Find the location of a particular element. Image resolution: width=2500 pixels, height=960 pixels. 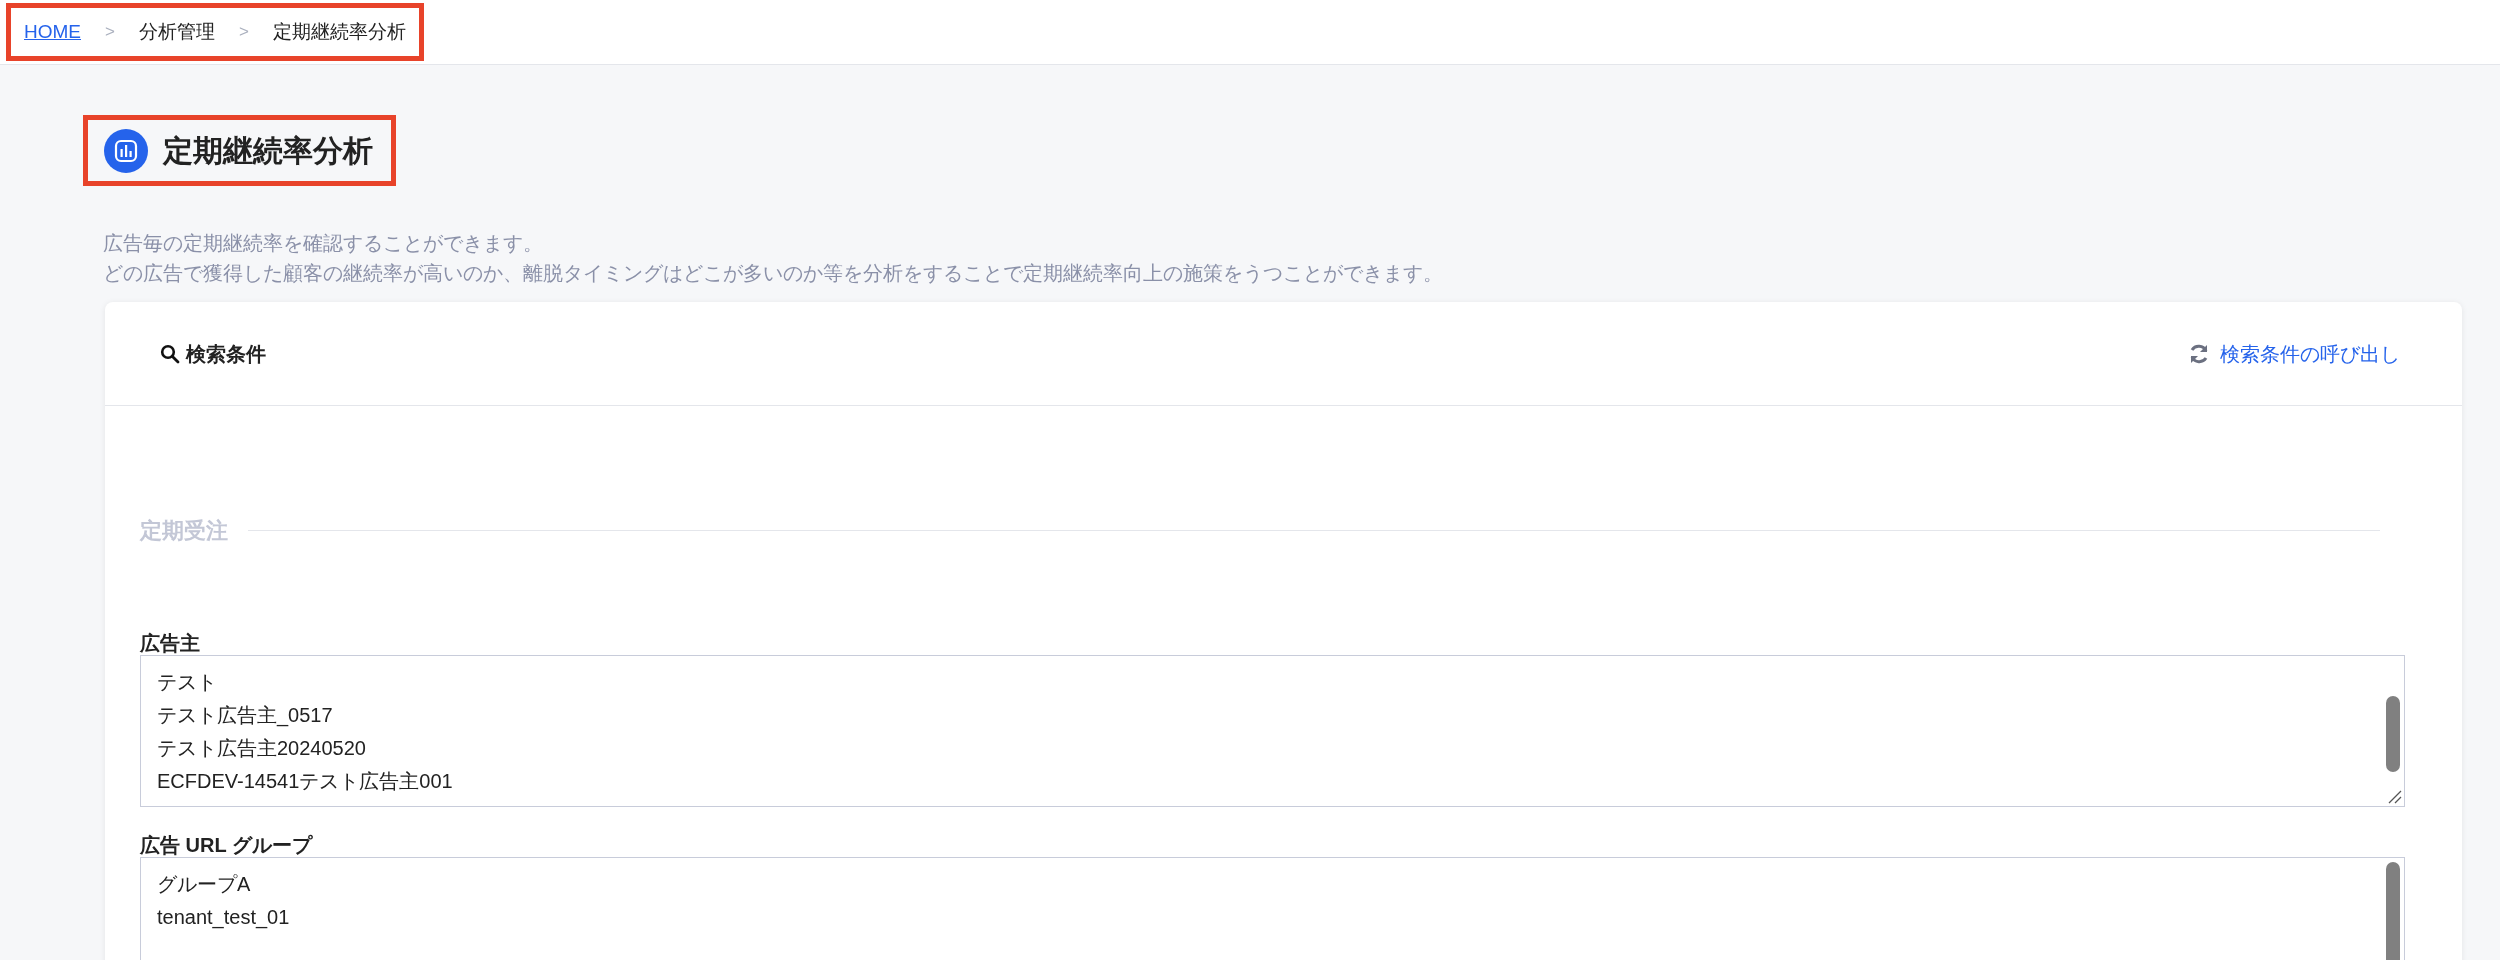

list-option: tenant_test_01 is located at coordinates (215, 917).